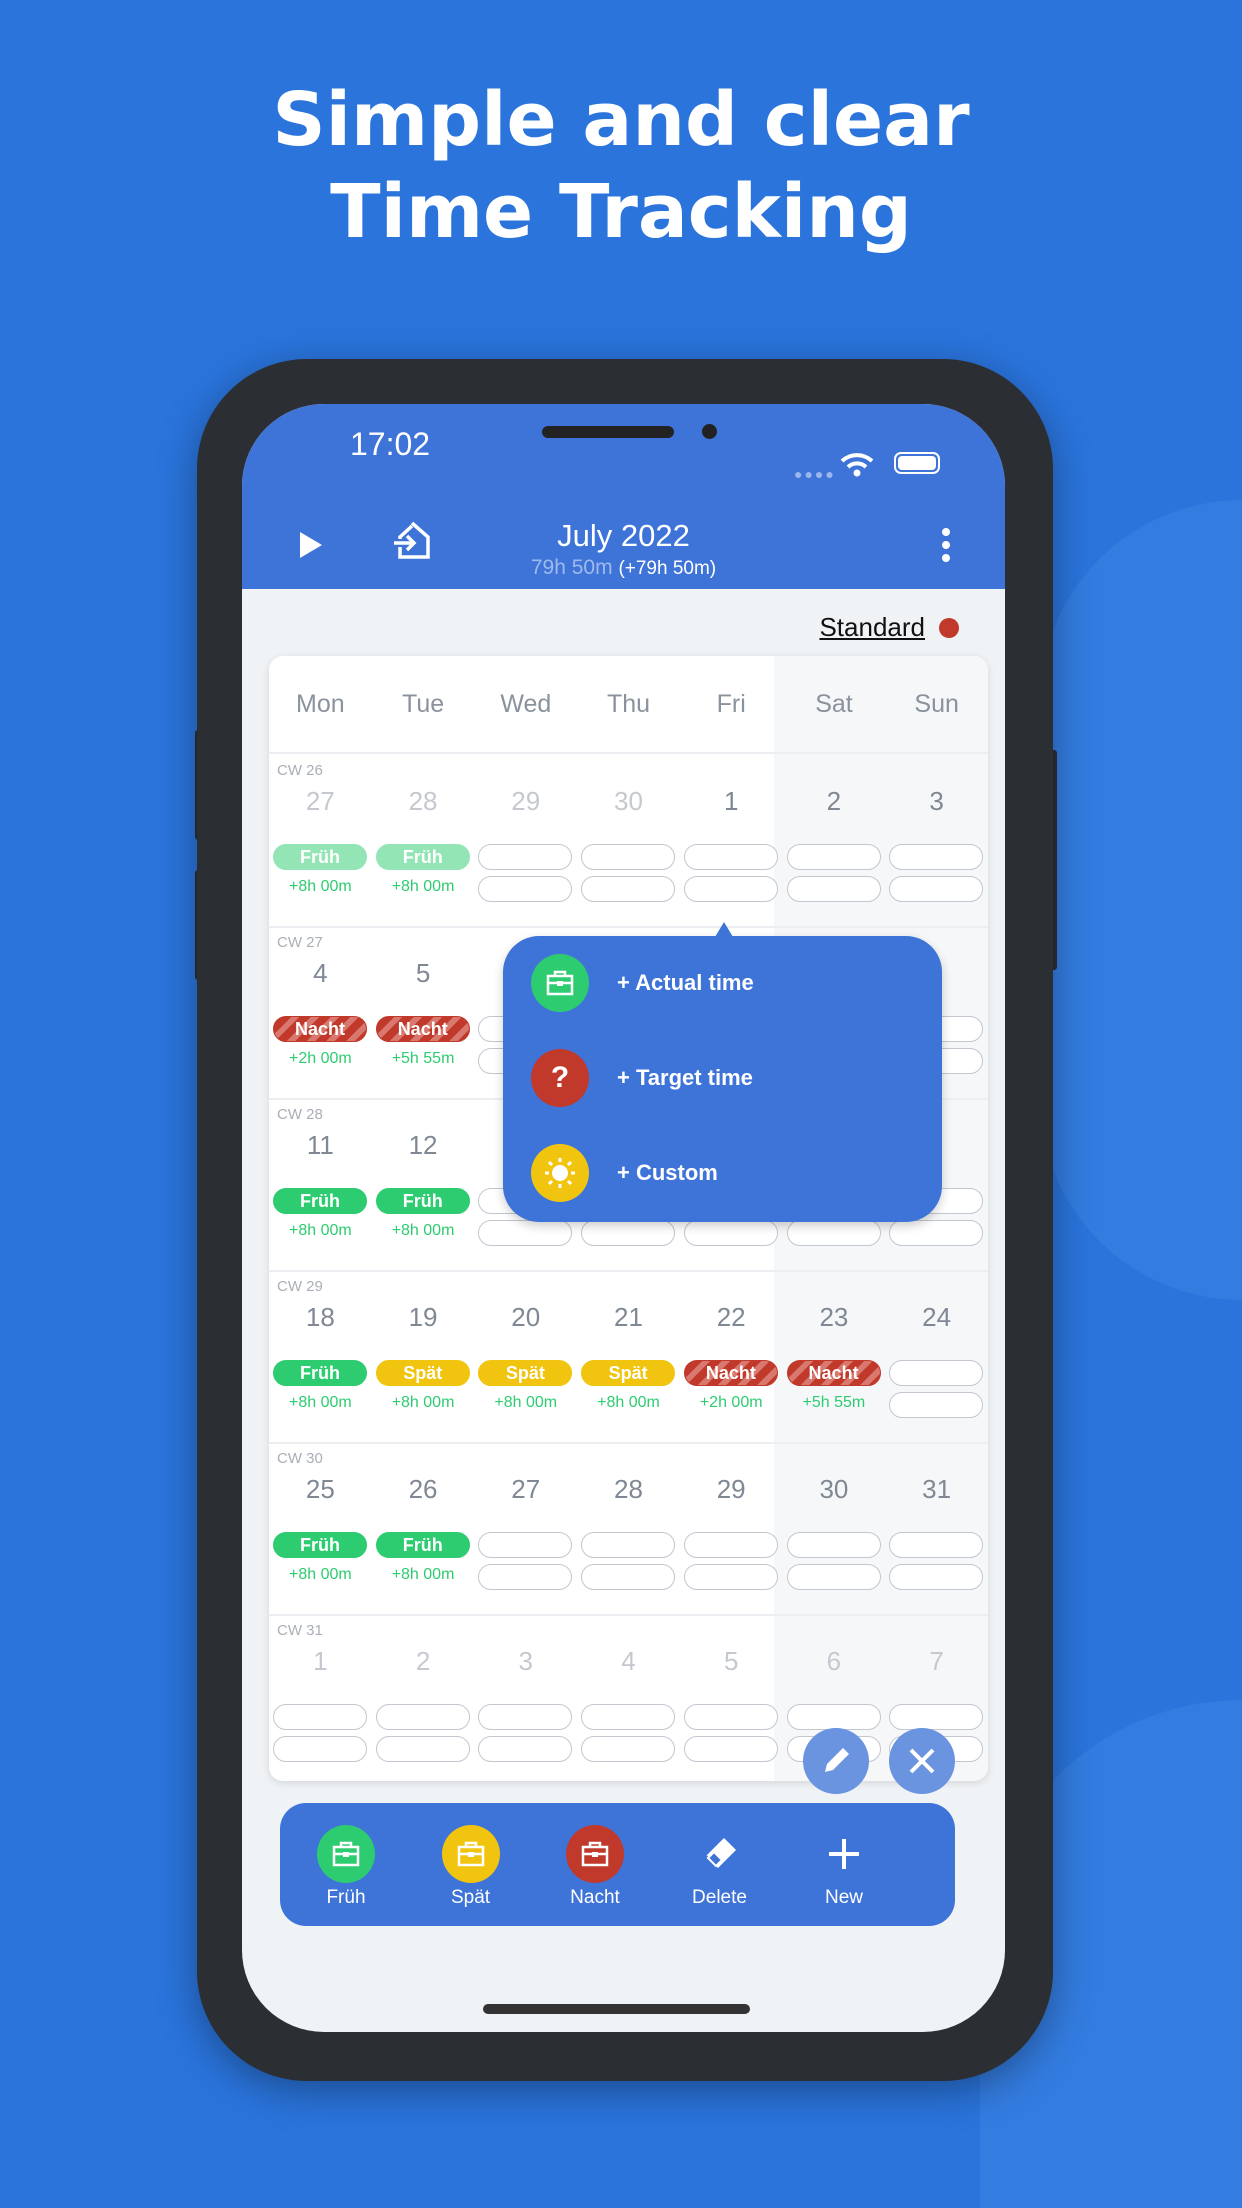  I want to click on toolbar-delete-button: Delete, so click(720, 1867).